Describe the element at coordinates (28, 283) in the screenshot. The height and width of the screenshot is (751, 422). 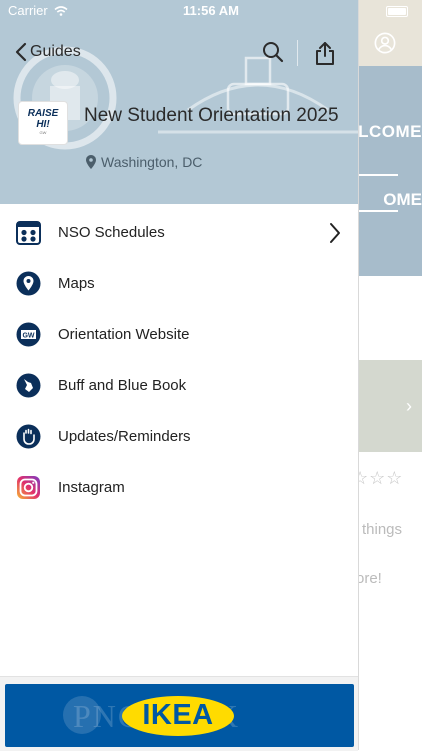
I see `map-pin-icon` at that location.